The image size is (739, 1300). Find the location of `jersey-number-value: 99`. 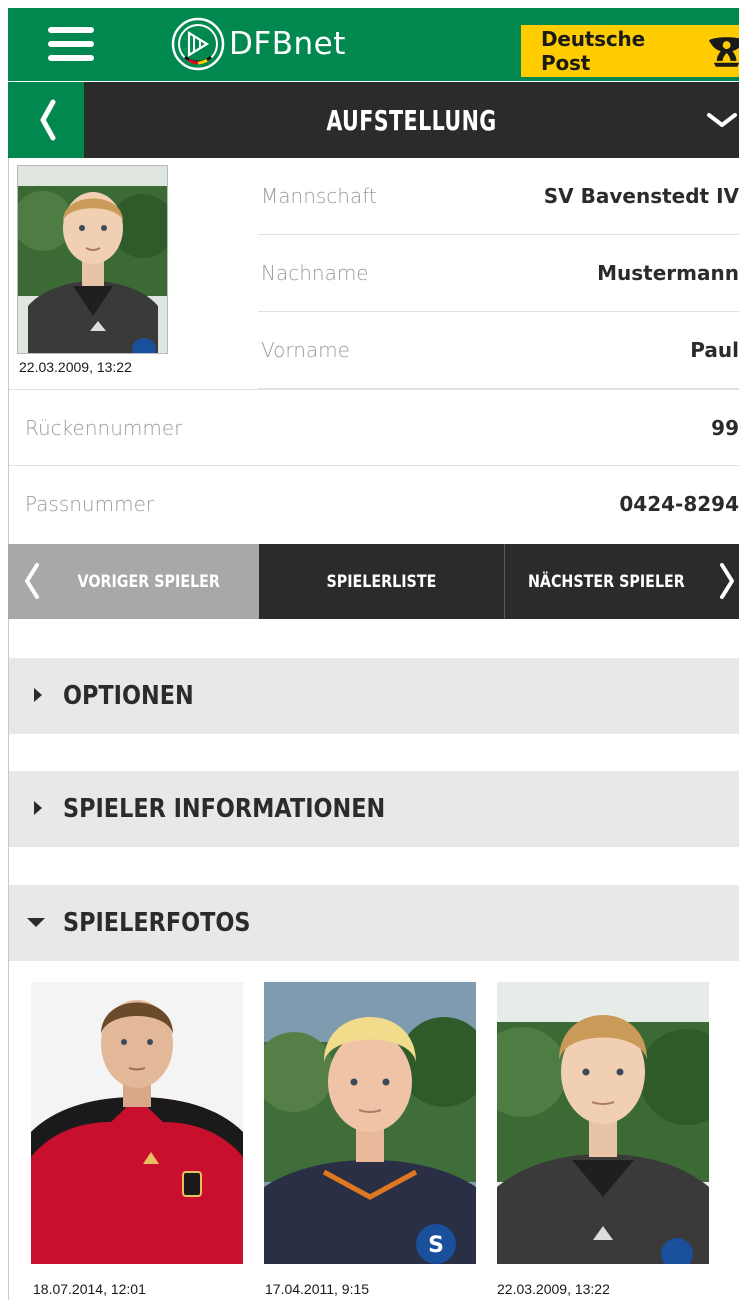

jersey-number-value: 99 is located at coordinates (725, 428).